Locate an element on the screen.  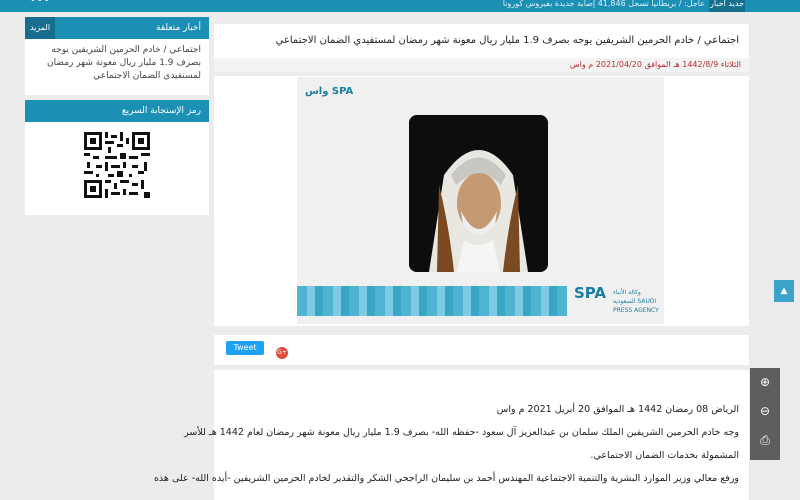
zoom-in-icon: ⊕ is located at coordinates (765, 382).